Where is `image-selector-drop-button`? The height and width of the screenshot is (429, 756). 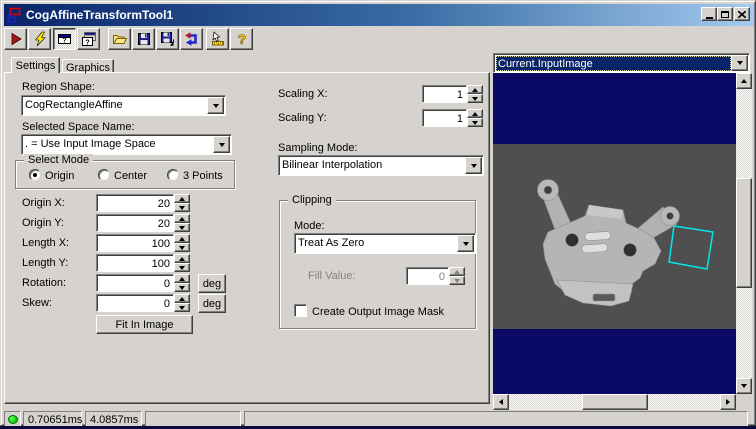 image-selector-drop-button is located at coordinates (739, 63).